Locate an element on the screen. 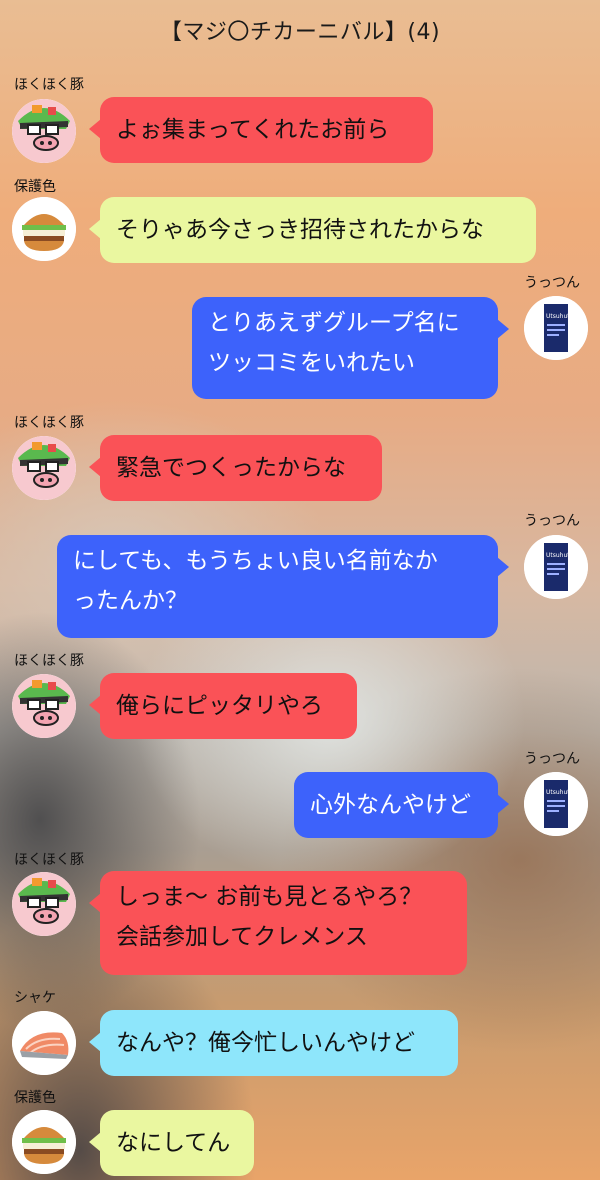 Image resolution: width=600 pixels, height=1180 pixels. message-bubble: とりあえずグループ名に ツッコミをいれたい is located at coordinates (350, 348).